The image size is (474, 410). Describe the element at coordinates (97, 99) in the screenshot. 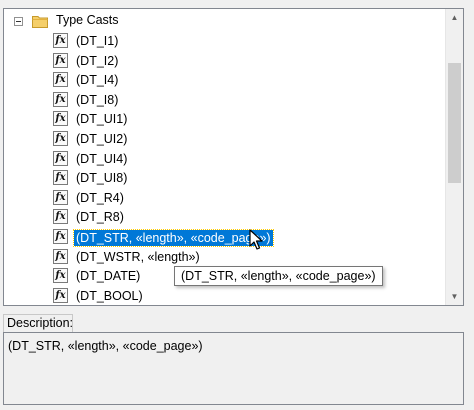

I see `tree-item-label: (DT_I8)` at that location.